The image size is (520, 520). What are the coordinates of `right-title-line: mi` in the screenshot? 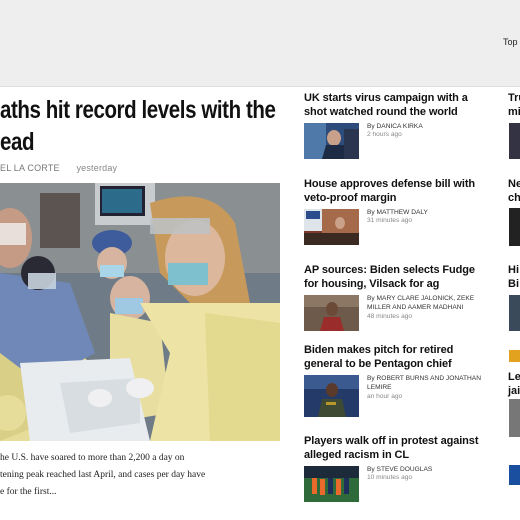 It's located at (514, 113).